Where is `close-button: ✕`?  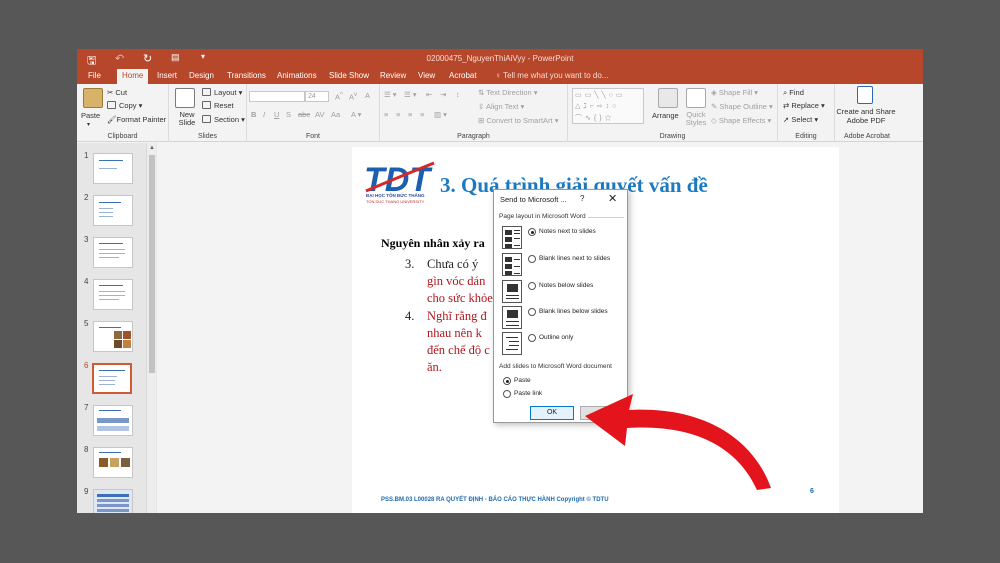 close-button: ✕ is located at coordinates (612, 198).